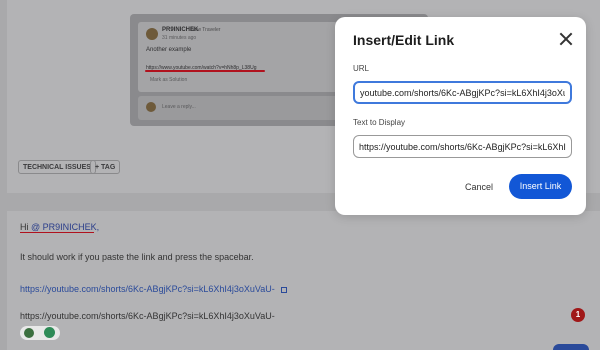 This screenshot has height=350, width=600. What do you see at coordinates (152, 34) in the screenshot?
I see `post-avatar` at bounding box center [152, 34].